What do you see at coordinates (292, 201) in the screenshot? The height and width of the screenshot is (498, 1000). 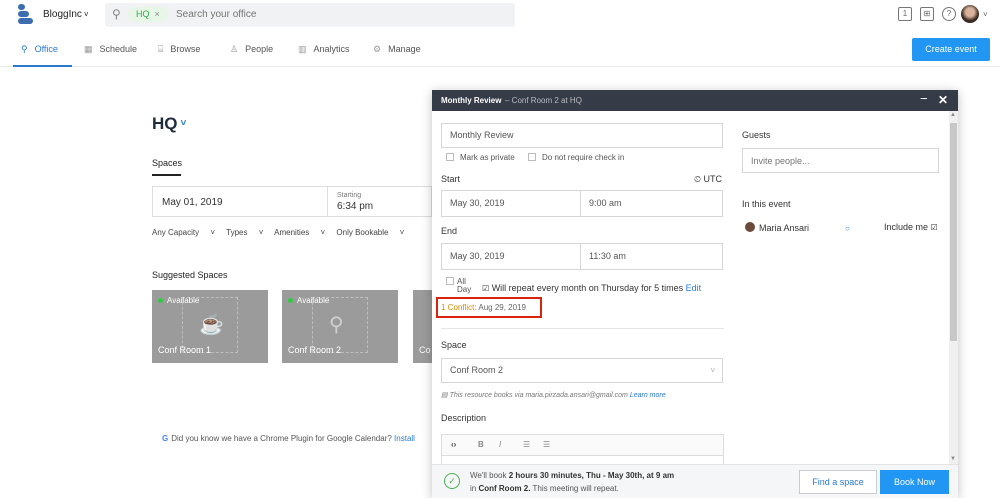 I see `date-time-picker: May 01, 2019 Starting 6:34 pm` at bounding box center [292, 201].